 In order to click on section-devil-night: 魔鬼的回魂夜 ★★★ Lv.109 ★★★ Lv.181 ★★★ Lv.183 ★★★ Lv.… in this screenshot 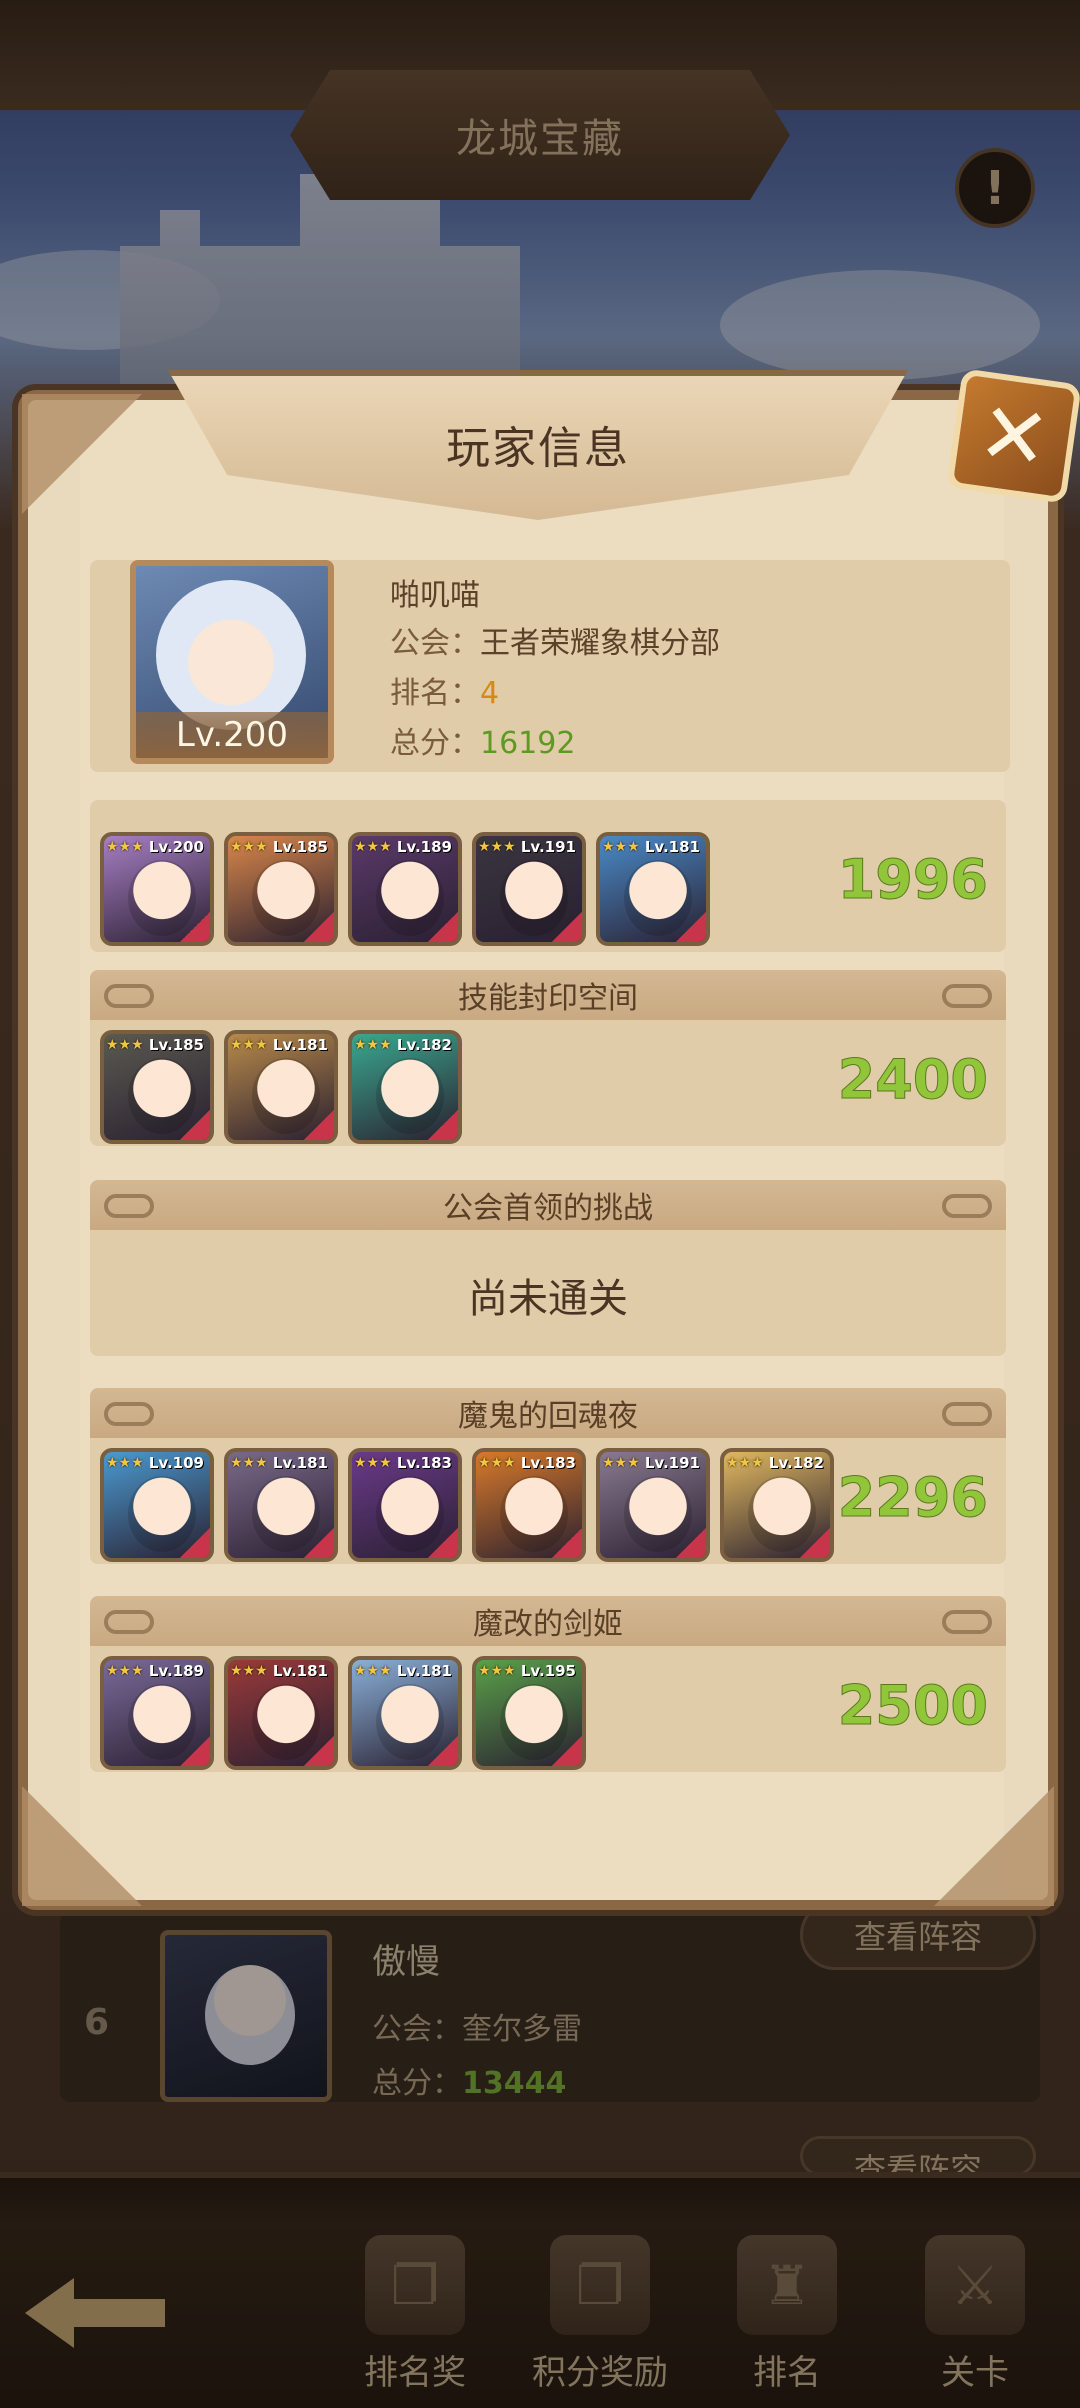, I will do `click(548, 1476)`.